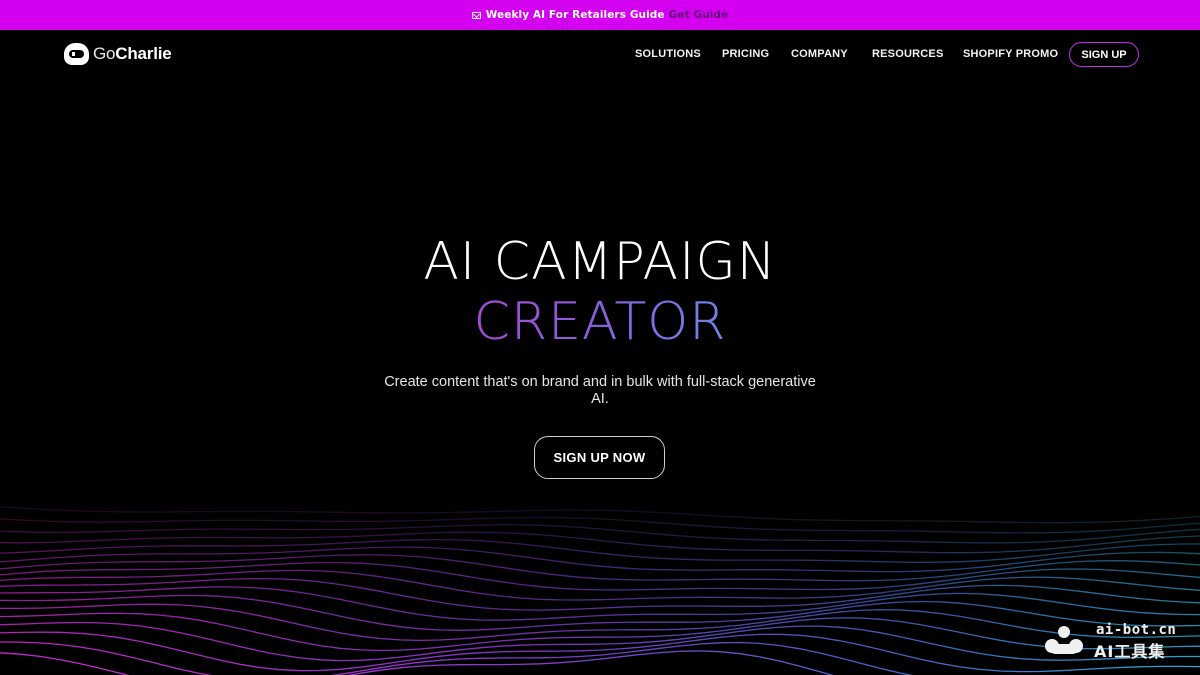 The width and height of the screenshot is (1200, 675). I want to click on logo-prefix: Go, so click(104, 53).